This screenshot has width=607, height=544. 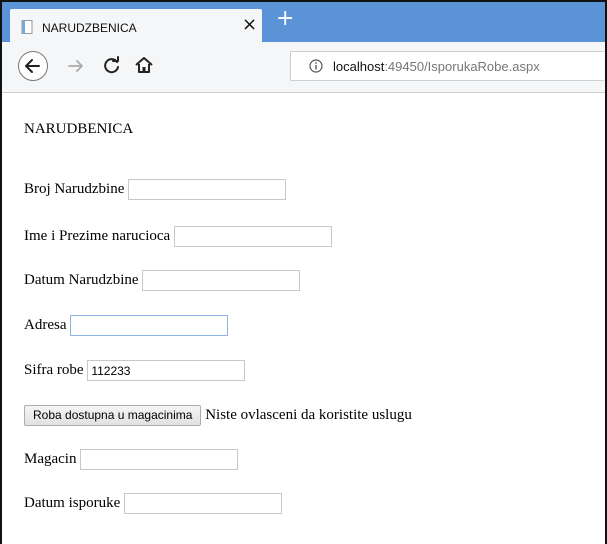 I want to click on sifra-robe-input, so click(x=166, y=370).